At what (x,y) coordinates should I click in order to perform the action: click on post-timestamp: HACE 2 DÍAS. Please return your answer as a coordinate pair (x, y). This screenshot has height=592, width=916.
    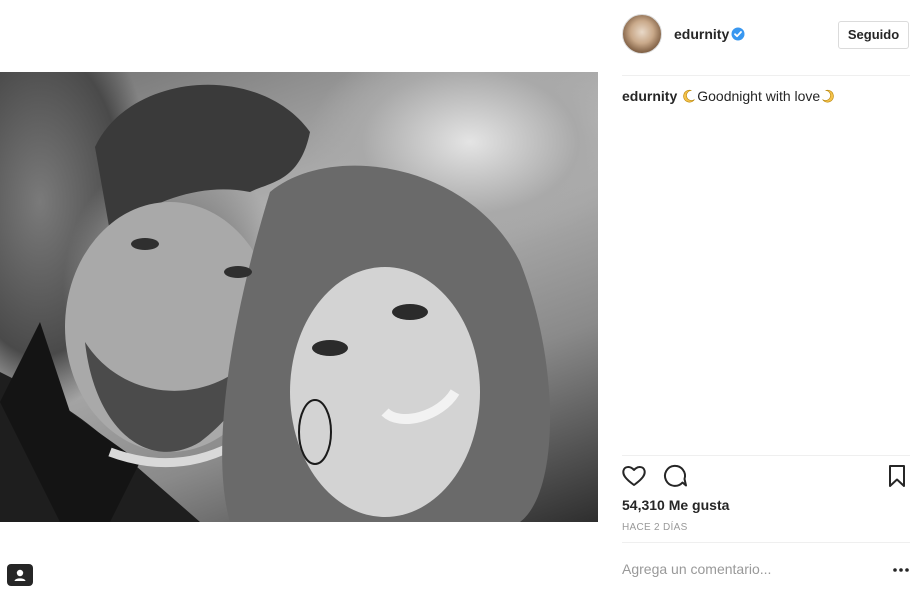
    Looking at the image, I should click on (655, 527).